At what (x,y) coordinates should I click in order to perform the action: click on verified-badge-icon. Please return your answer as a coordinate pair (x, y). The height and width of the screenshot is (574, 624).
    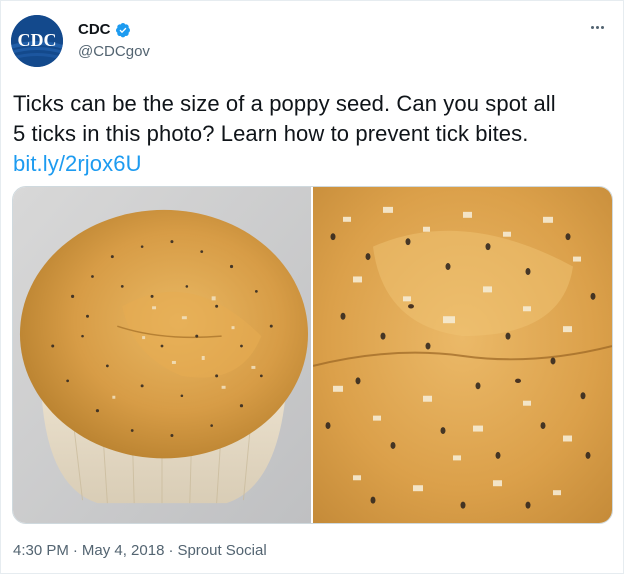
    Looking at the image, I should click on (122, 29).